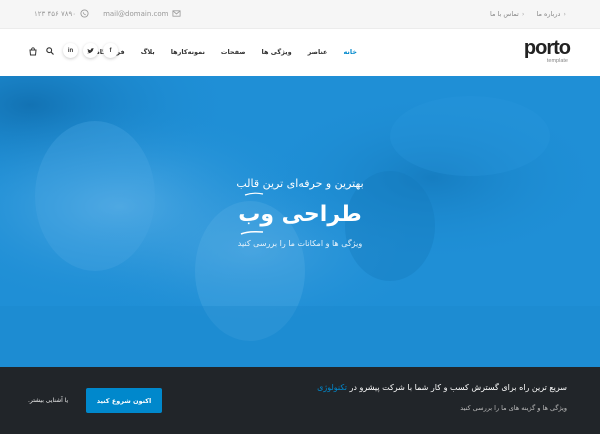  What do you see at coordinates (110, 50) in the screenshot?
I see `facebook-icon: f` at bounding box center [110, 50].